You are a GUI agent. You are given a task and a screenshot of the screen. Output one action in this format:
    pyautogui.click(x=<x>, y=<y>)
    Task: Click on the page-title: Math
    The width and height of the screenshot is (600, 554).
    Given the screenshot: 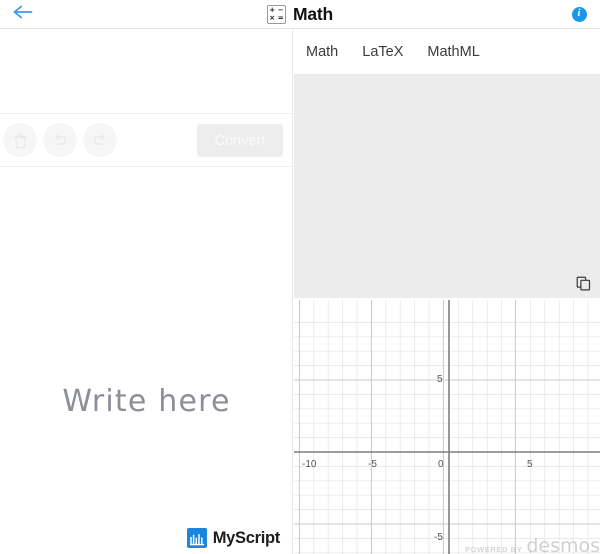 What is the action you would take?
    pyautogui.click(x=313, y=14)
    